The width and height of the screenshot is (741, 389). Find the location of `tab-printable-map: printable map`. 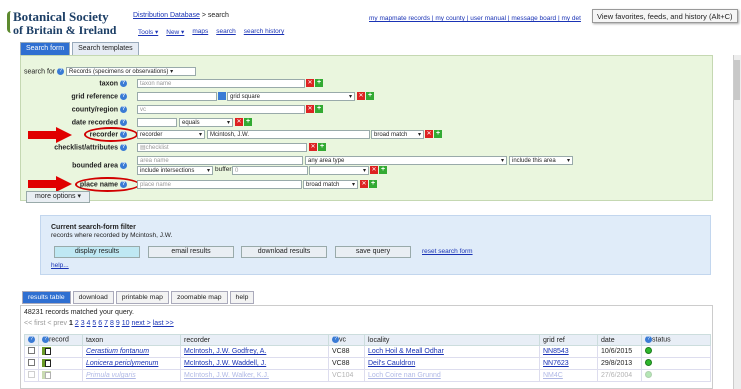

tab-printable-map: printable map is located at coordinates (142, 297).